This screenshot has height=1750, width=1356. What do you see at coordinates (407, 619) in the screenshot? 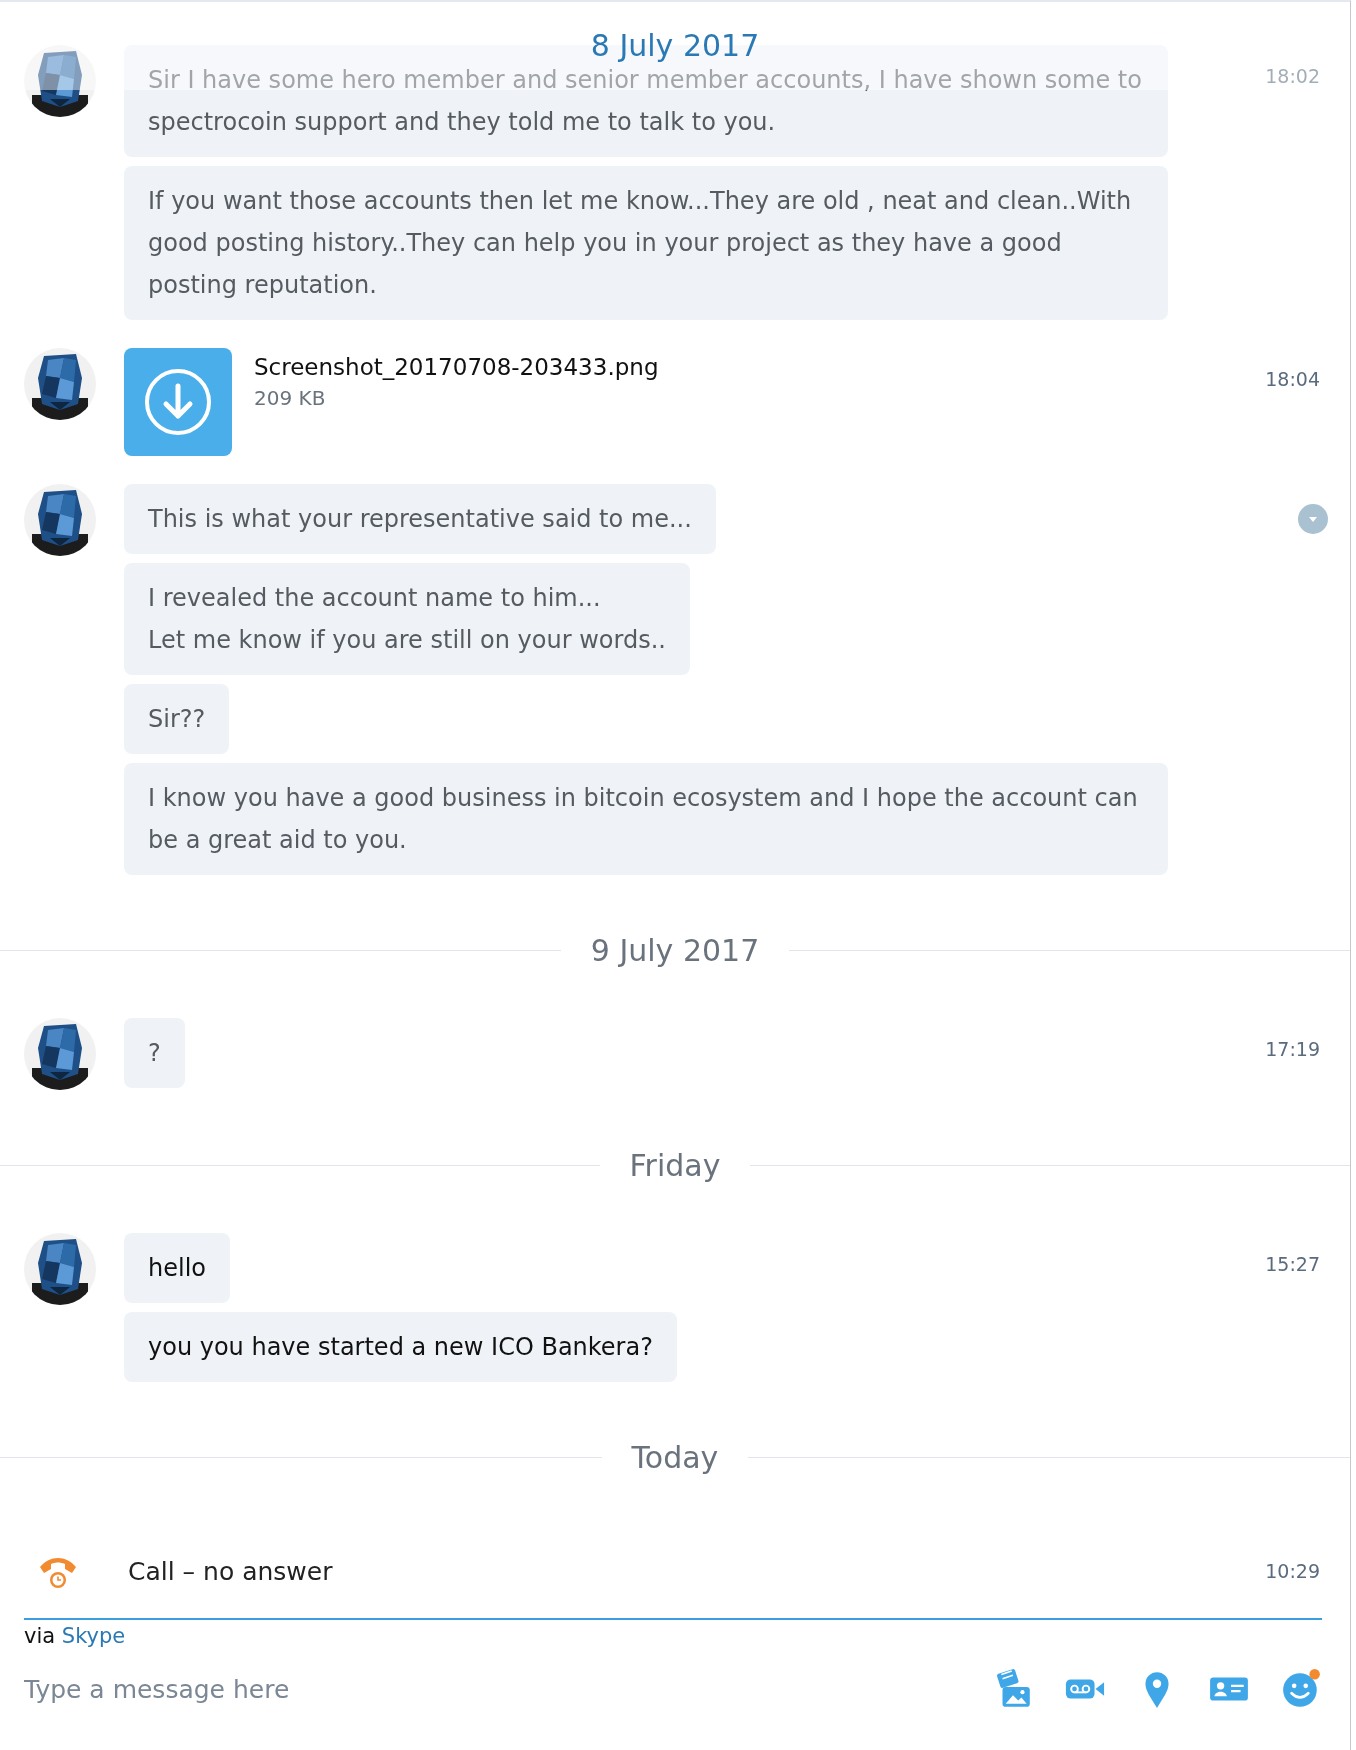
I see `message-bubble: I revealed the account name to him... Let me know if you are still on your words..` at bounding box center [407, 619].